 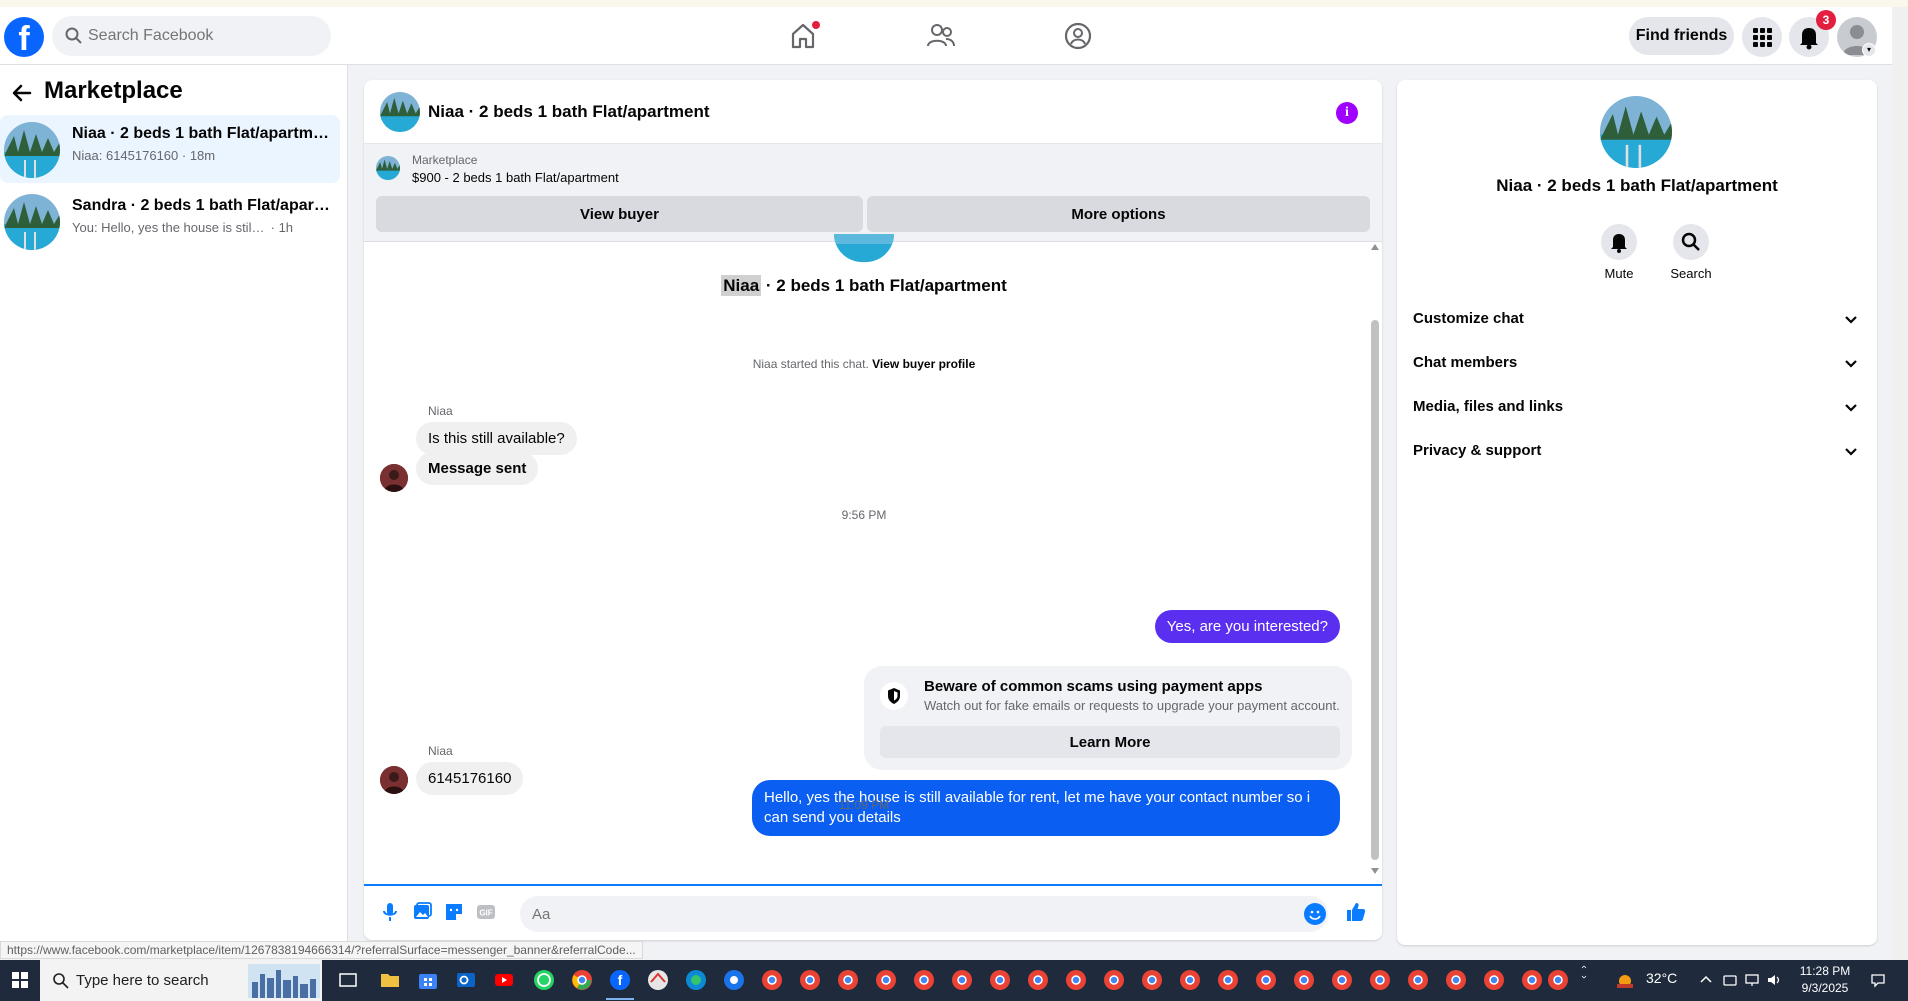 I want to click on outgoing-message: Yes, are you interested?, so click(x=1247, y=626).